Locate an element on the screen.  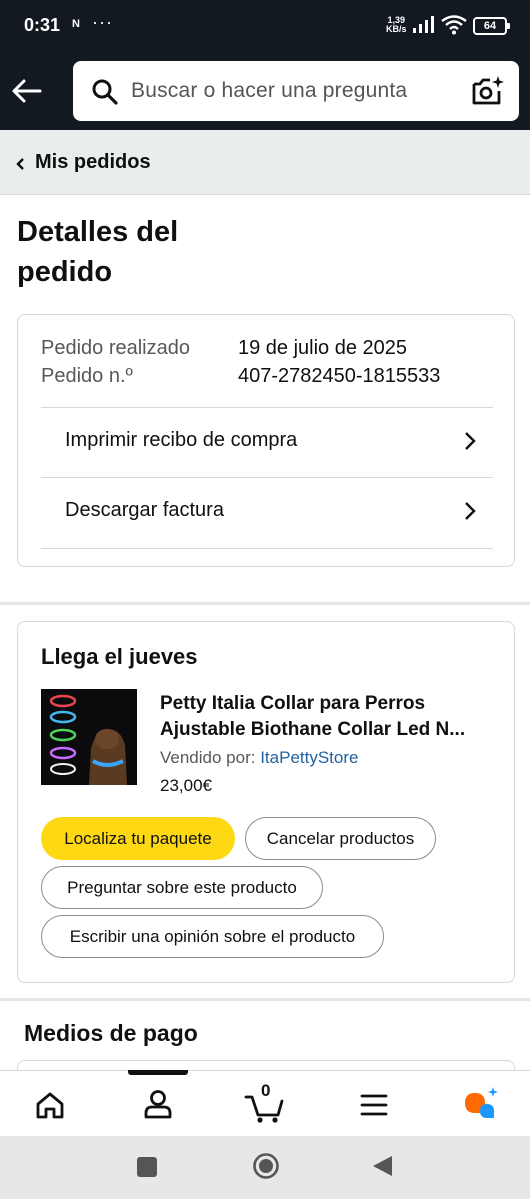
cart-button: 0 is located at coordinates (265, 1103).